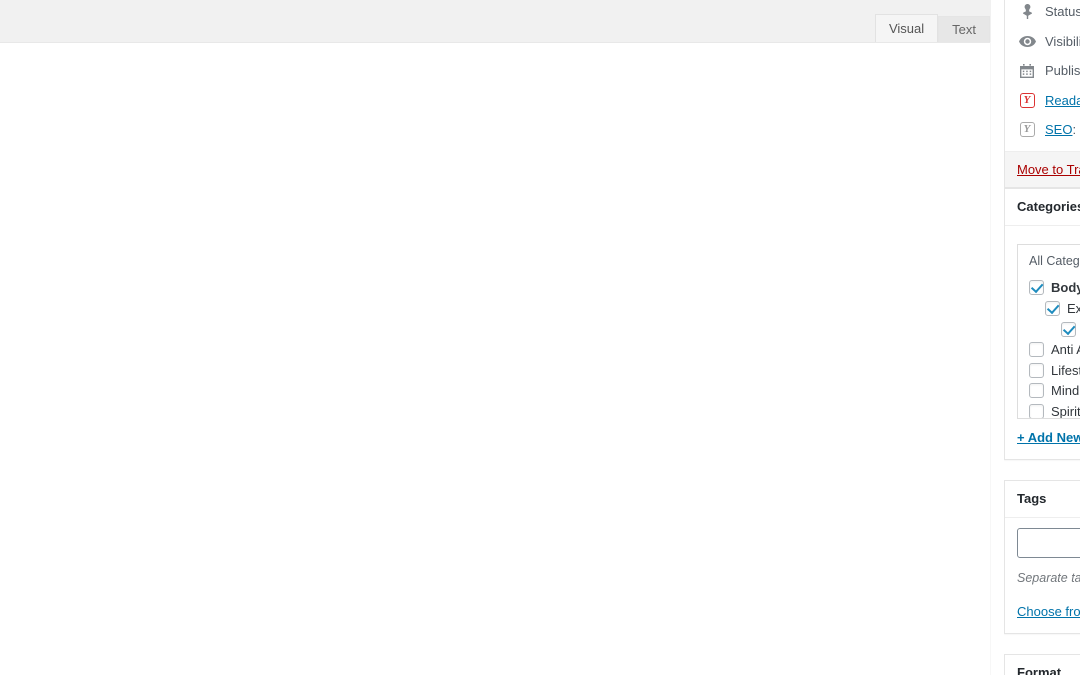 Image resolution: width=1080 pixels, height=675 pixels. I want to click on publish-row-seo: Y SEO: Not, so click(1042, 130).